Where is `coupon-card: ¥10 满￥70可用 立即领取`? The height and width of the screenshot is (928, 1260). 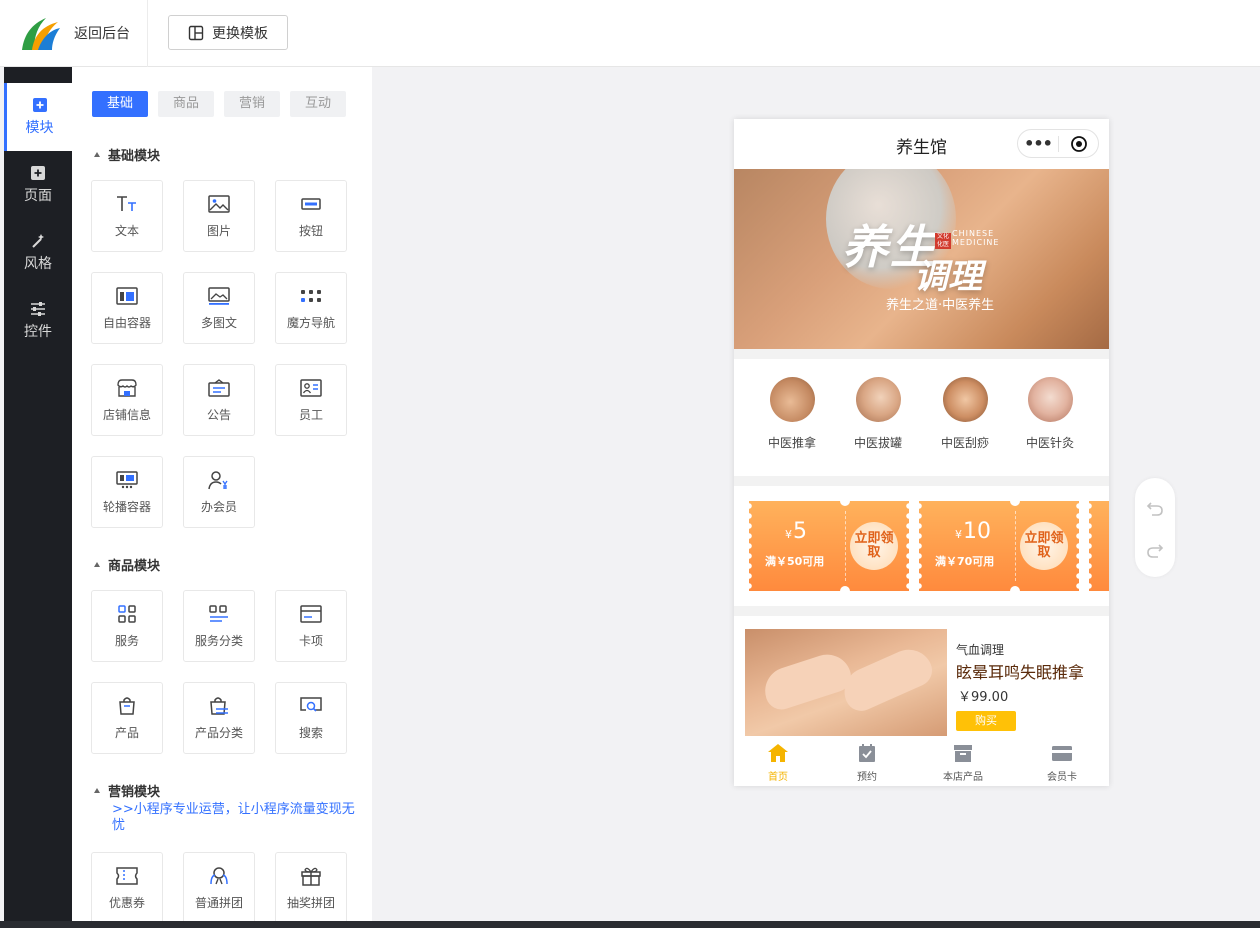 coupon-card: ¥10 满￥70可用 立即领取 is located at coordinates (999, 546).